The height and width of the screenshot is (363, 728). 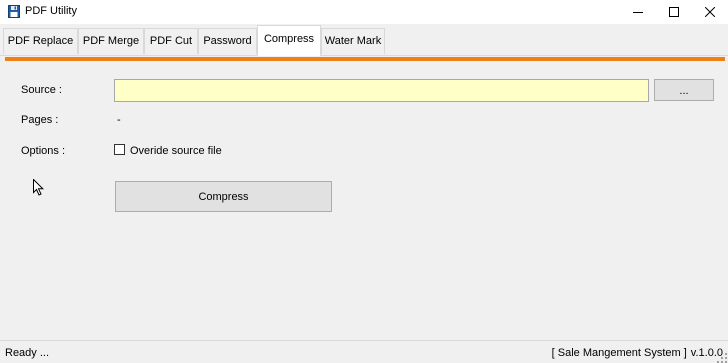 What do you see at coordinates (171, 41) in the screenshot?
I see `tab-pdf-cut: PDF Cut` at bounding box center [171, 41].